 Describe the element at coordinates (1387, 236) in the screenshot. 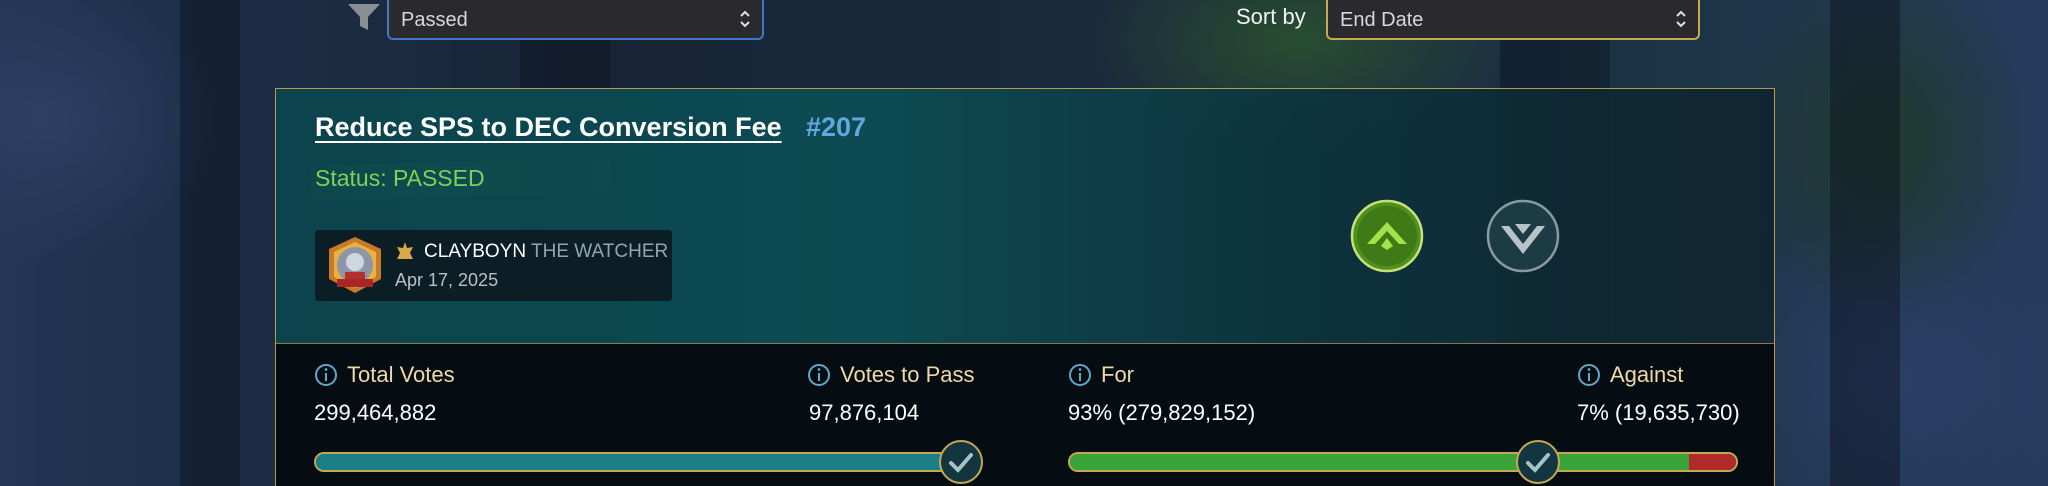

I see `upvote-button` at that location.